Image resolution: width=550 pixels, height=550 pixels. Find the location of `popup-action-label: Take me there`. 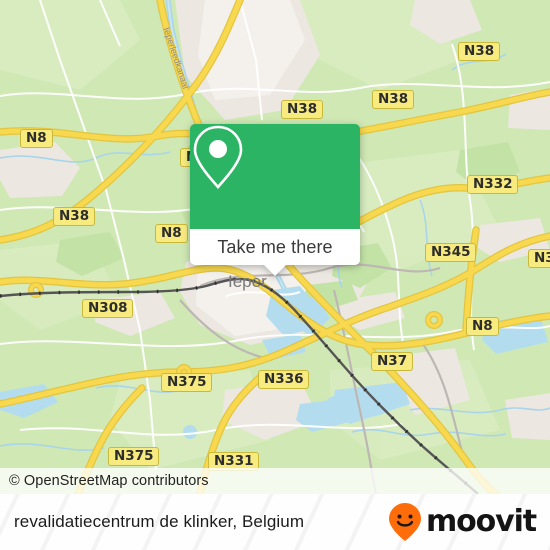

popup-action-label: Take me there is located at coordinates (275, 246).